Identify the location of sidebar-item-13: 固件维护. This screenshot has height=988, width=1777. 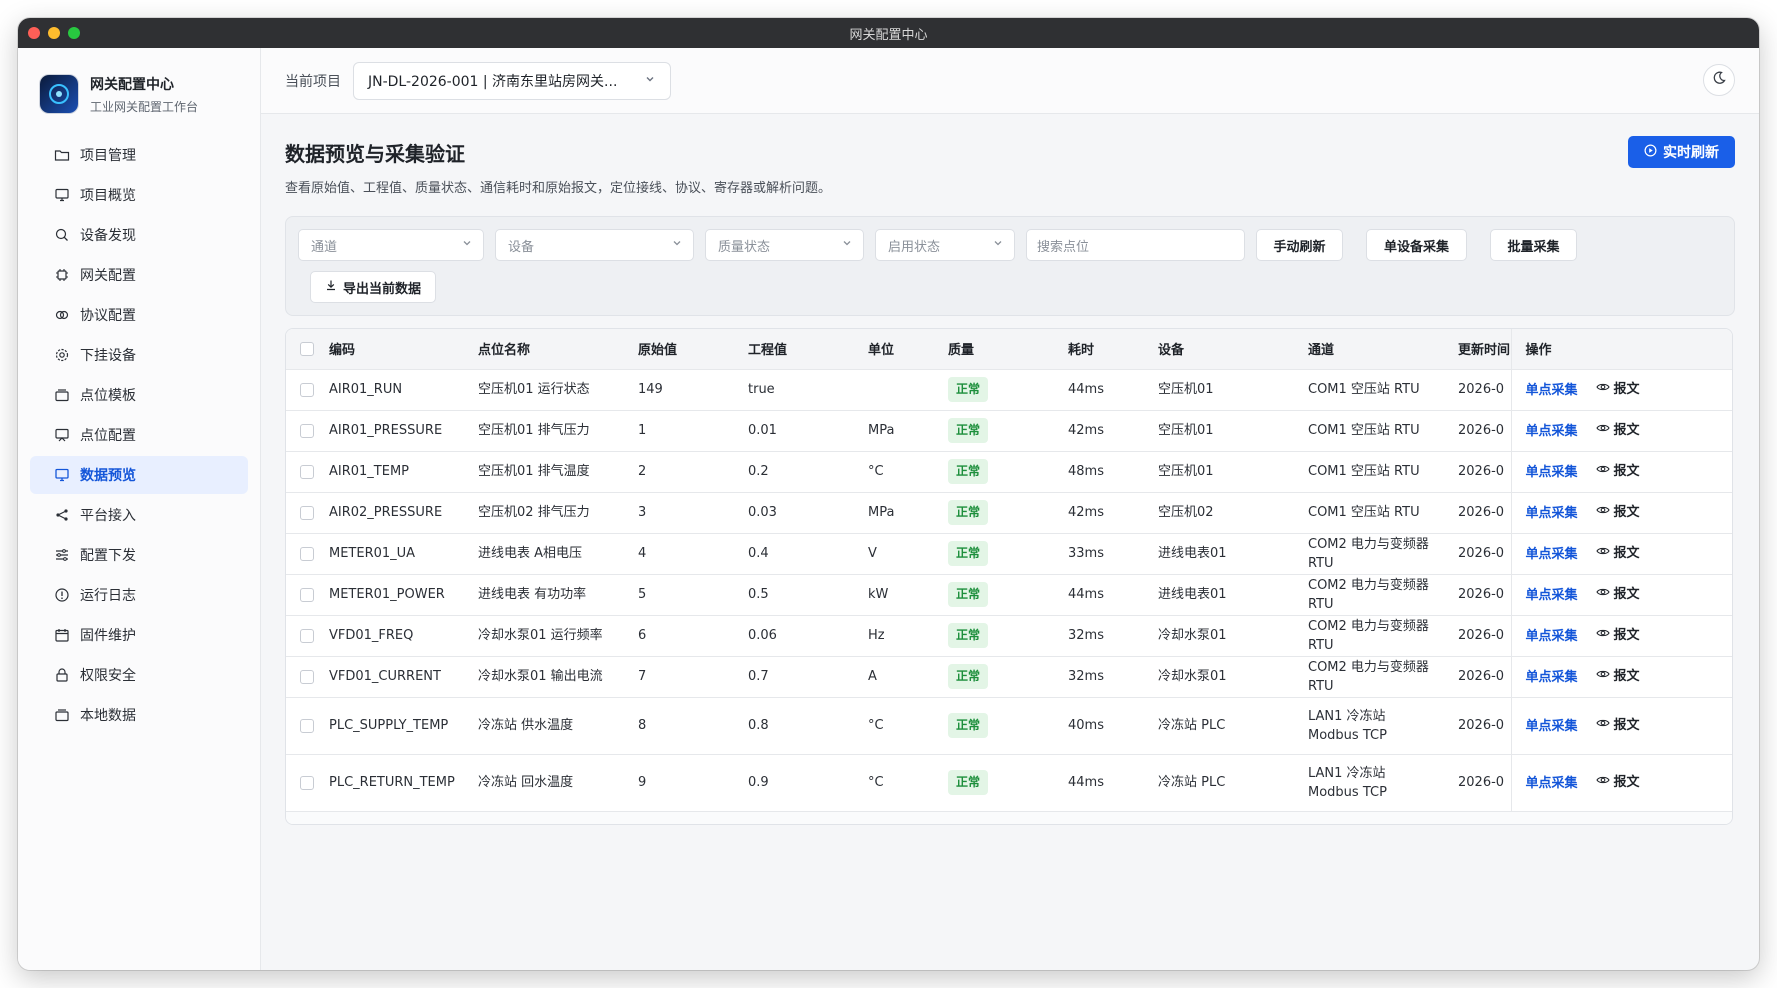
(139, 635).